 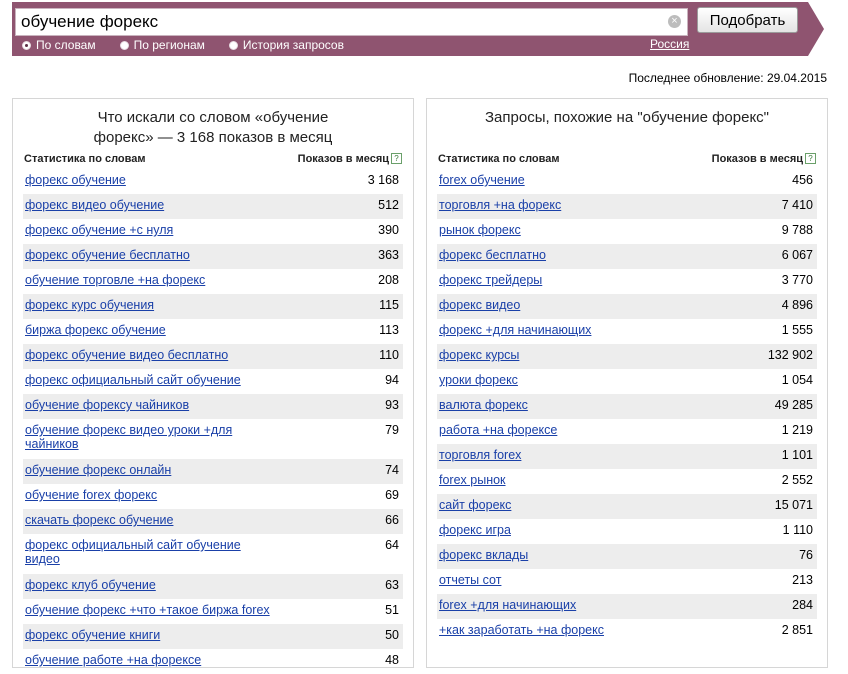 What do you see at coordinates (475, 505) in the screenshot?
I see `query-link: сайт форекс` at bounding box center [475, 505].